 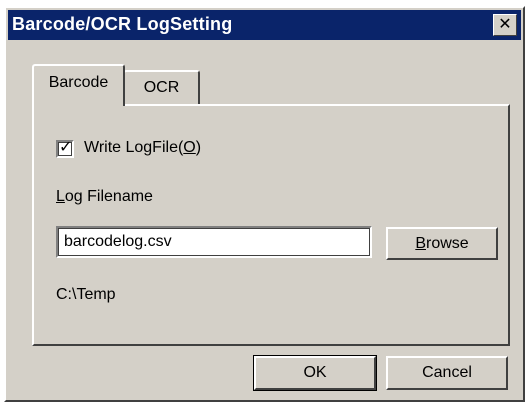 What do you see at coordinates (264, 25) in the screenshot?
I see `title-bar: Barcode/OCR LogSetting ✕` at bounding box center [264, 25].